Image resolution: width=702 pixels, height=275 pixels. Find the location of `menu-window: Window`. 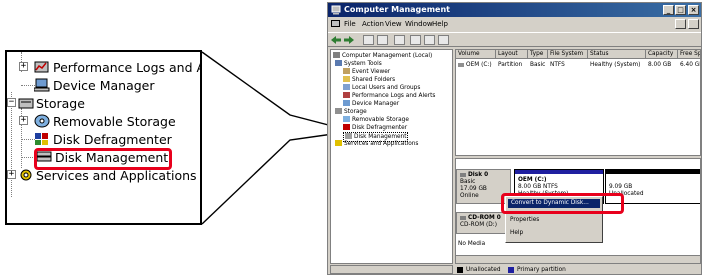

menu-window: Window is located at coordinates (419, 24).